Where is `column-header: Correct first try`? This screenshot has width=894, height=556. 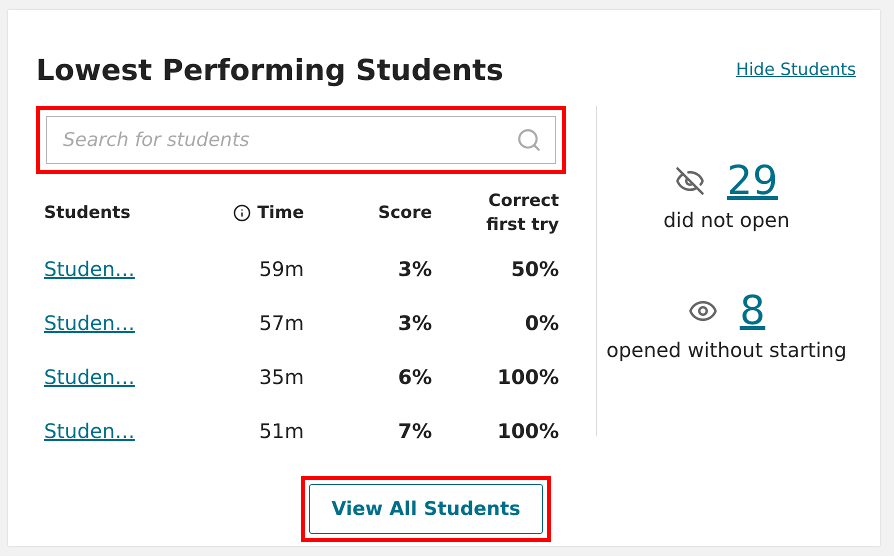 column-header: Correct first try is located at coordinates (522, 213).